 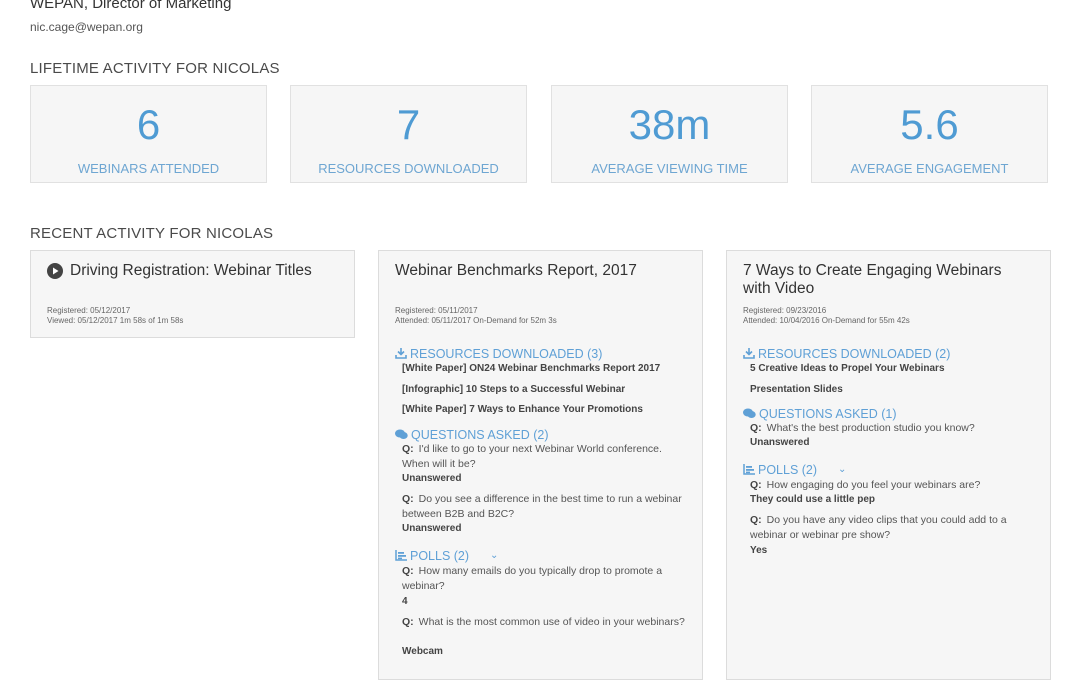 What do you see at coordinates (405, 601) in the screenshot?
I see `poll-answer: 4` at bounding box center [405, 601].